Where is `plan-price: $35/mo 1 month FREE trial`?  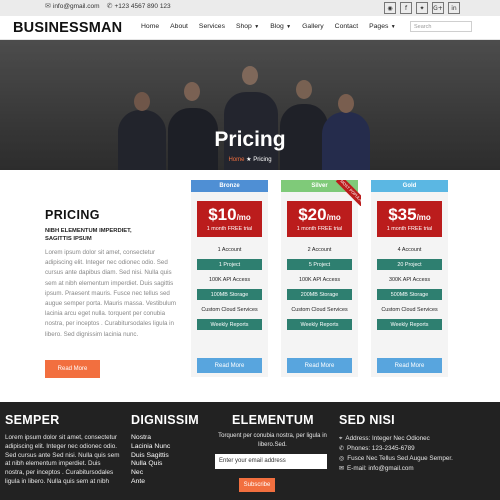 plan-price: $35/mo 1 month FREE trial is located at coordinates (409, 219).